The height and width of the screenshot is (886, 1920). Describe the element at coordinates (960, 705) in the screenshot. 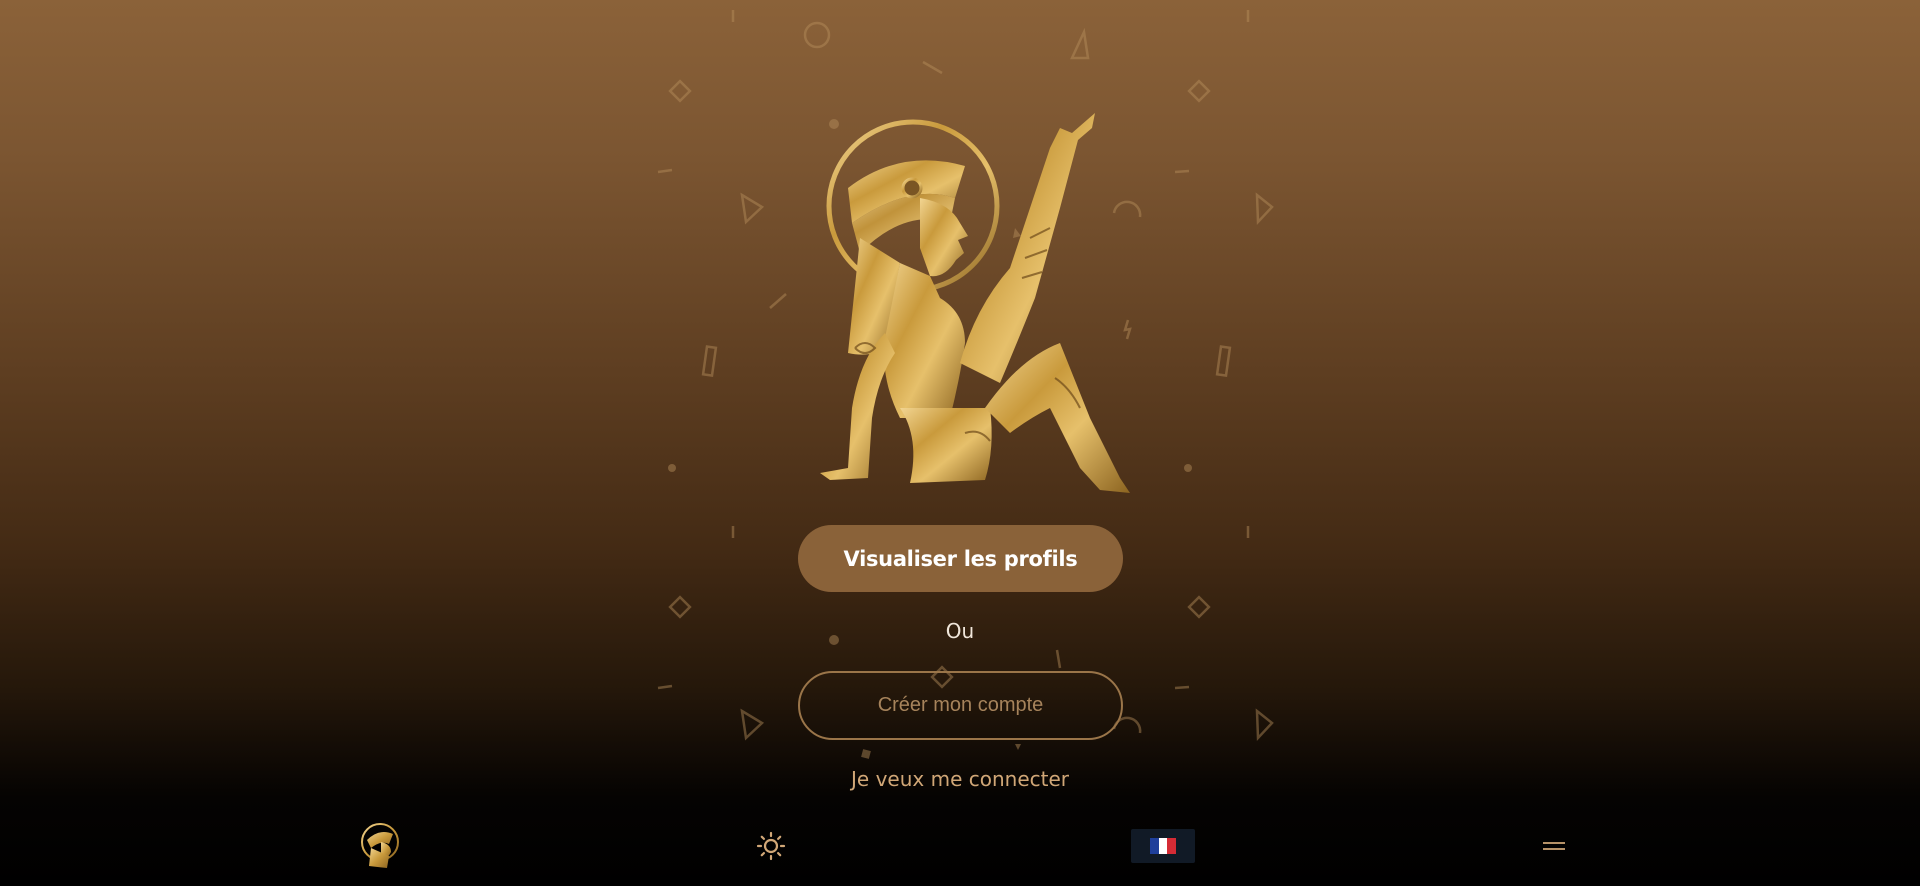

I see `create-account-button: Créer mon compte` at that location.